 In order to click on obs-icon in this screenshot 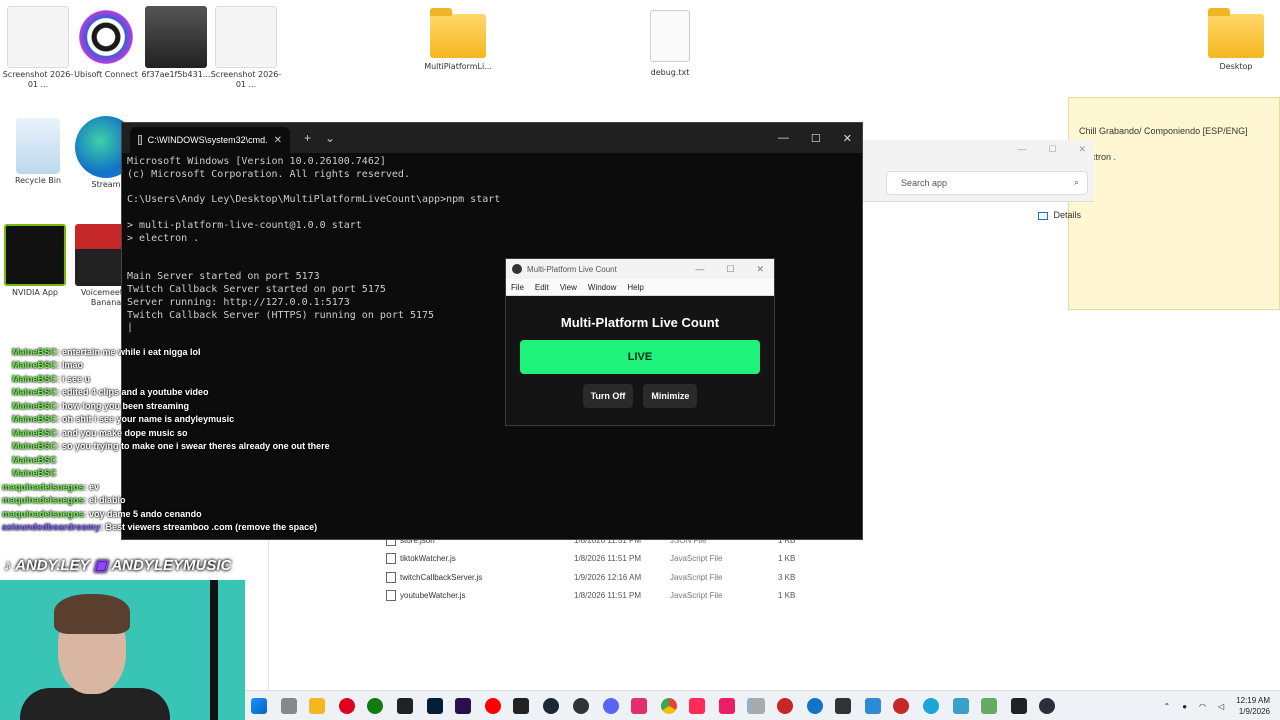, I will do `click(581, 706)`.